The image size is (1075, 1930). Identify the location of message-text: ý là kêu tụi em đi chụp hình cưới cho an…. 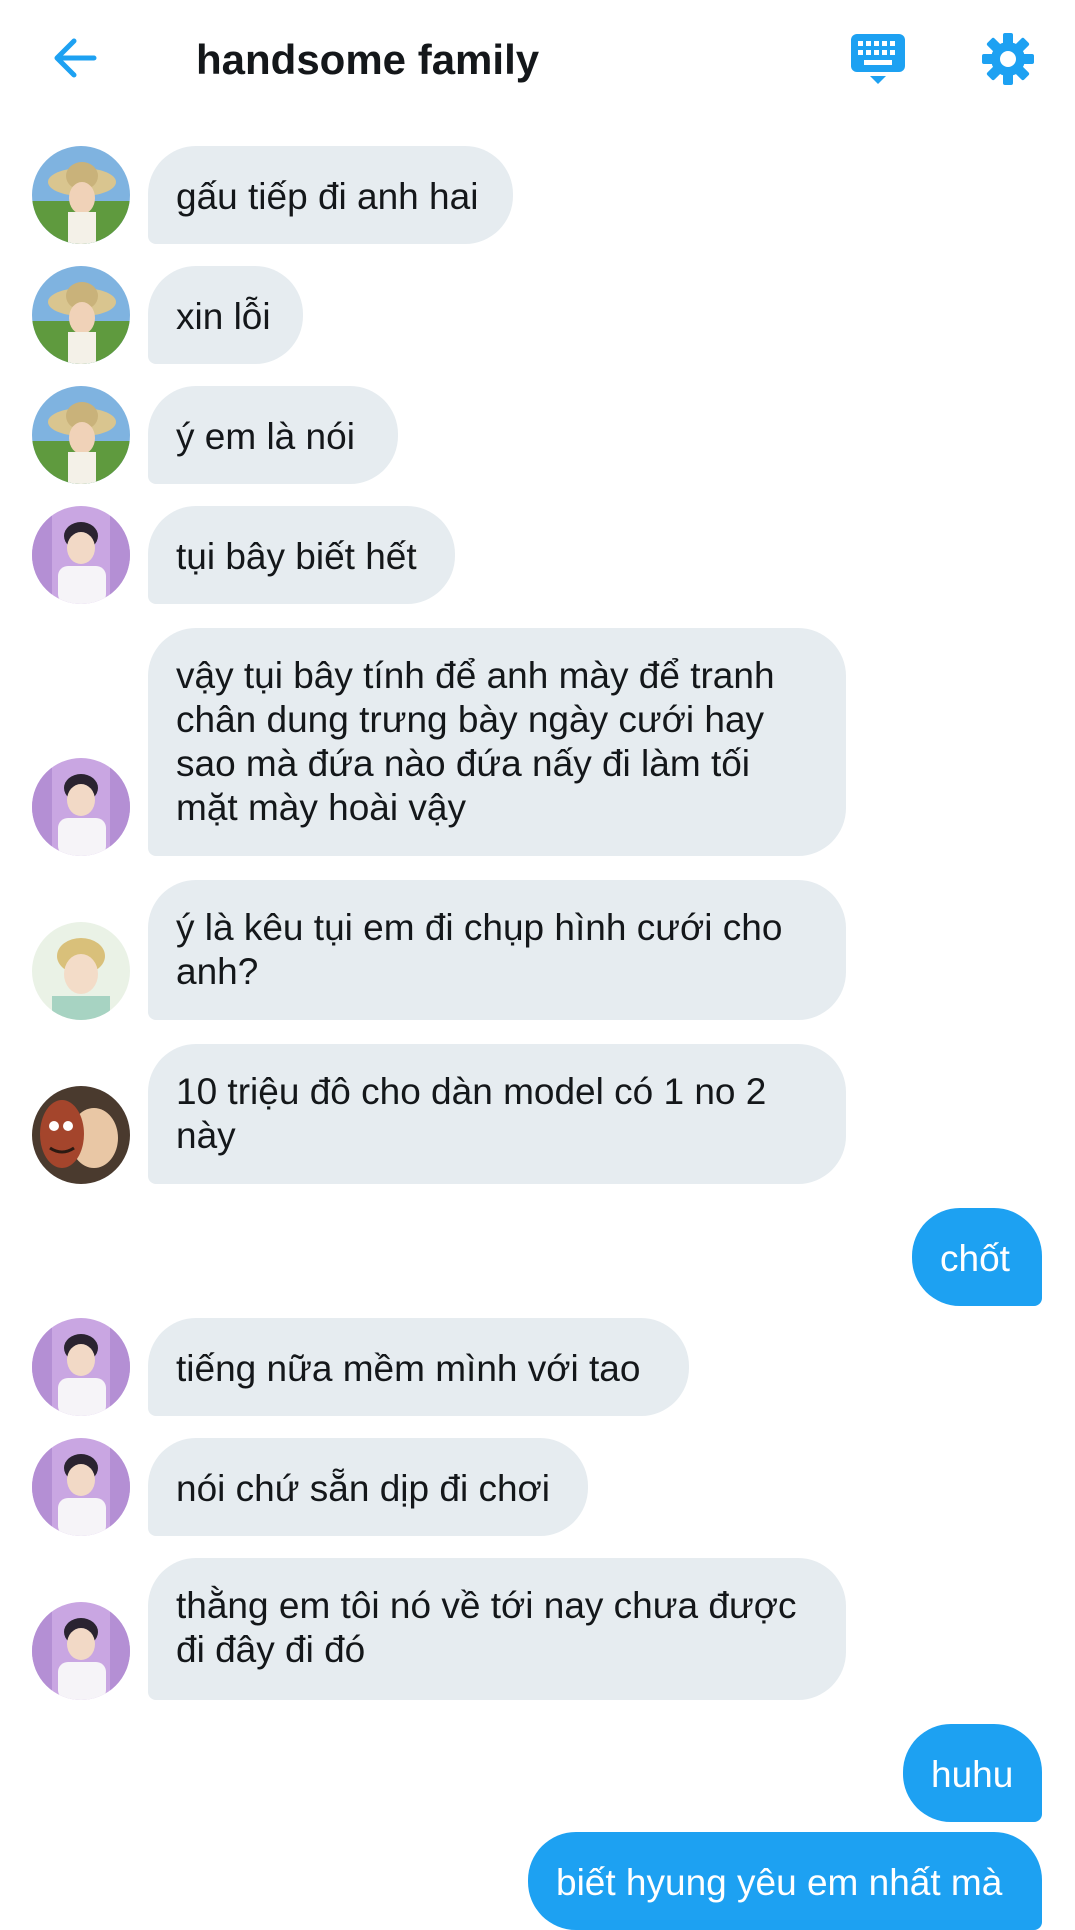
(479, 949).